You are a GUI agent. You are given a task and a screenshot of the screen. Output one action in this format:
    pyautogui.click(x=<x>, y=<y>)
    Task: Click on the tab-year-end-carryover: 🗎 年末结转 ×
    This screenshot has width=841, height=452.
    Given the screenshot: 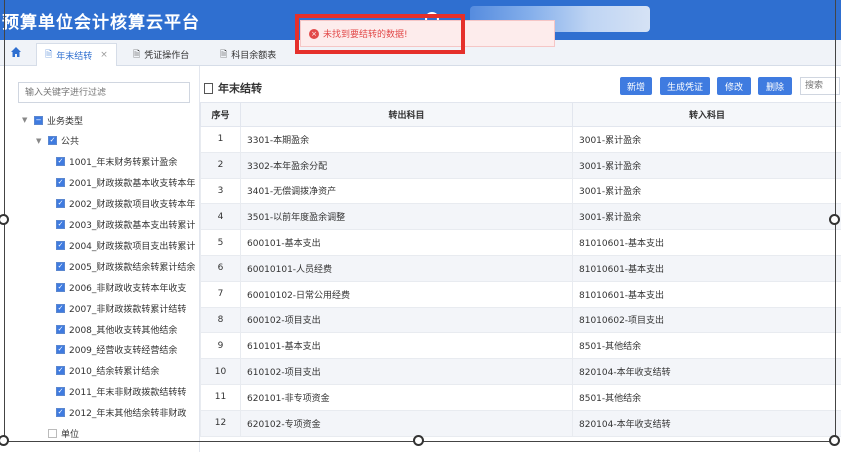 What is the action you would take?
    pyautogui.click(x=76, y=54)
    